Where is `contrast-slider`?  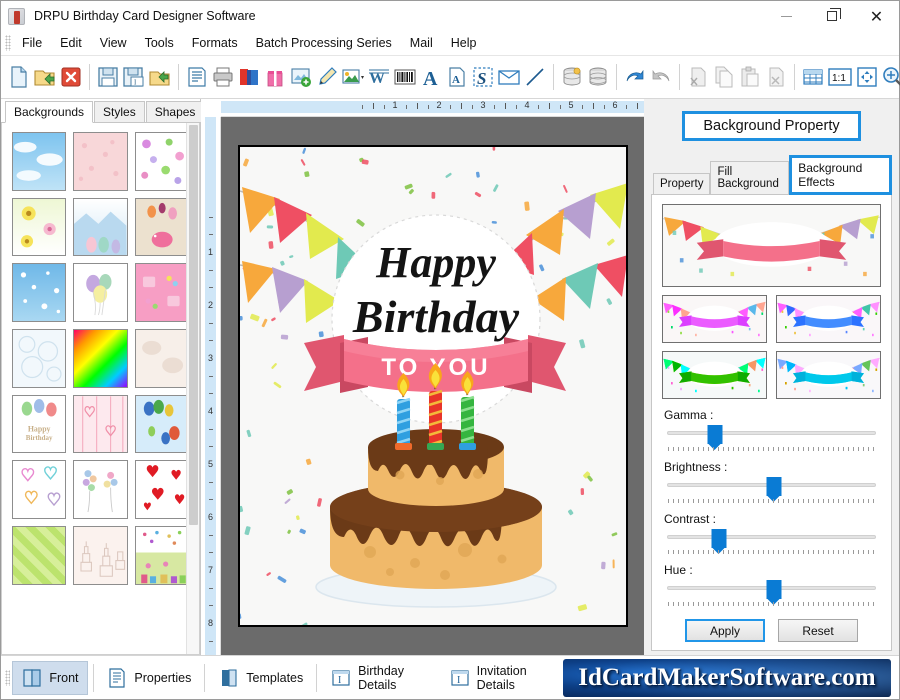 contrast-slider is located at coordinates (771, 541).